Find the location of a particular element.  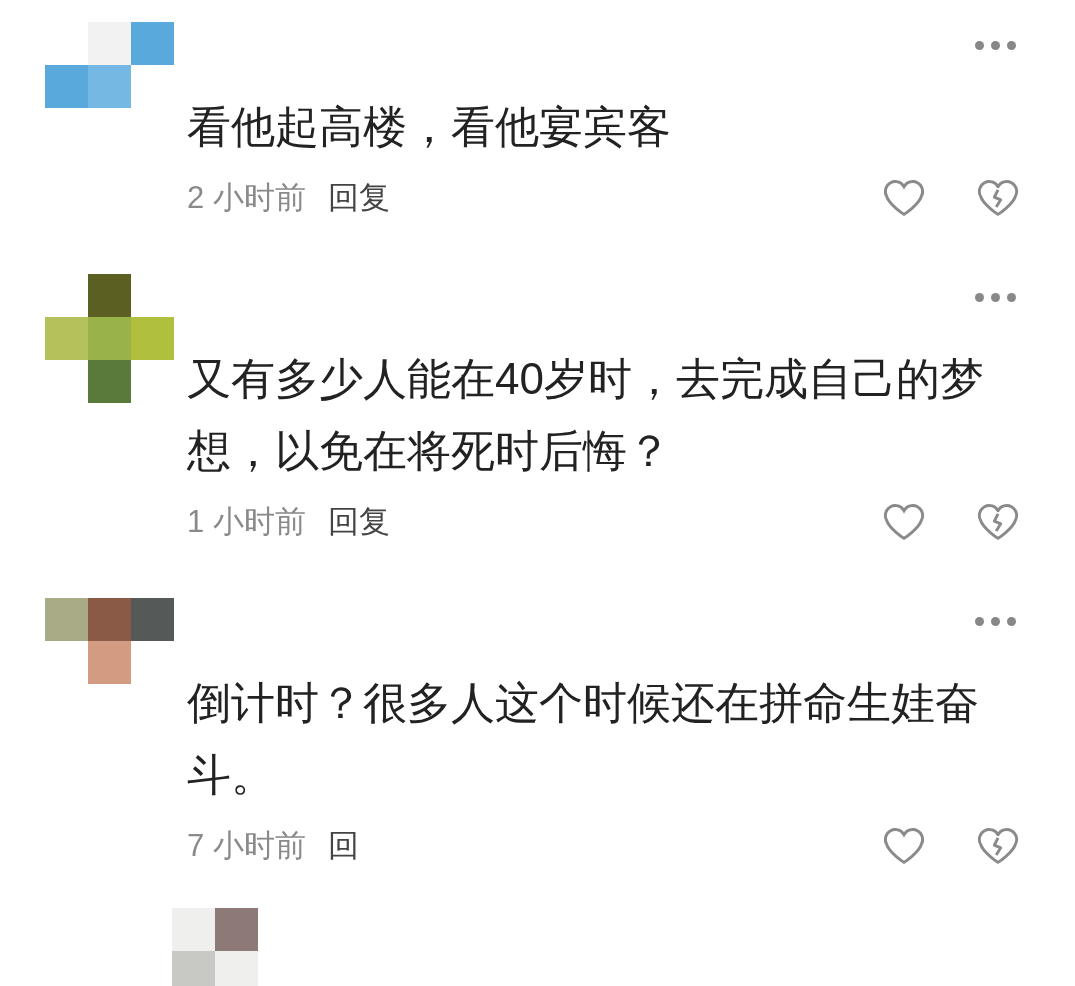

comment-time: 1 小时前 is located at coordinates (246, 521).